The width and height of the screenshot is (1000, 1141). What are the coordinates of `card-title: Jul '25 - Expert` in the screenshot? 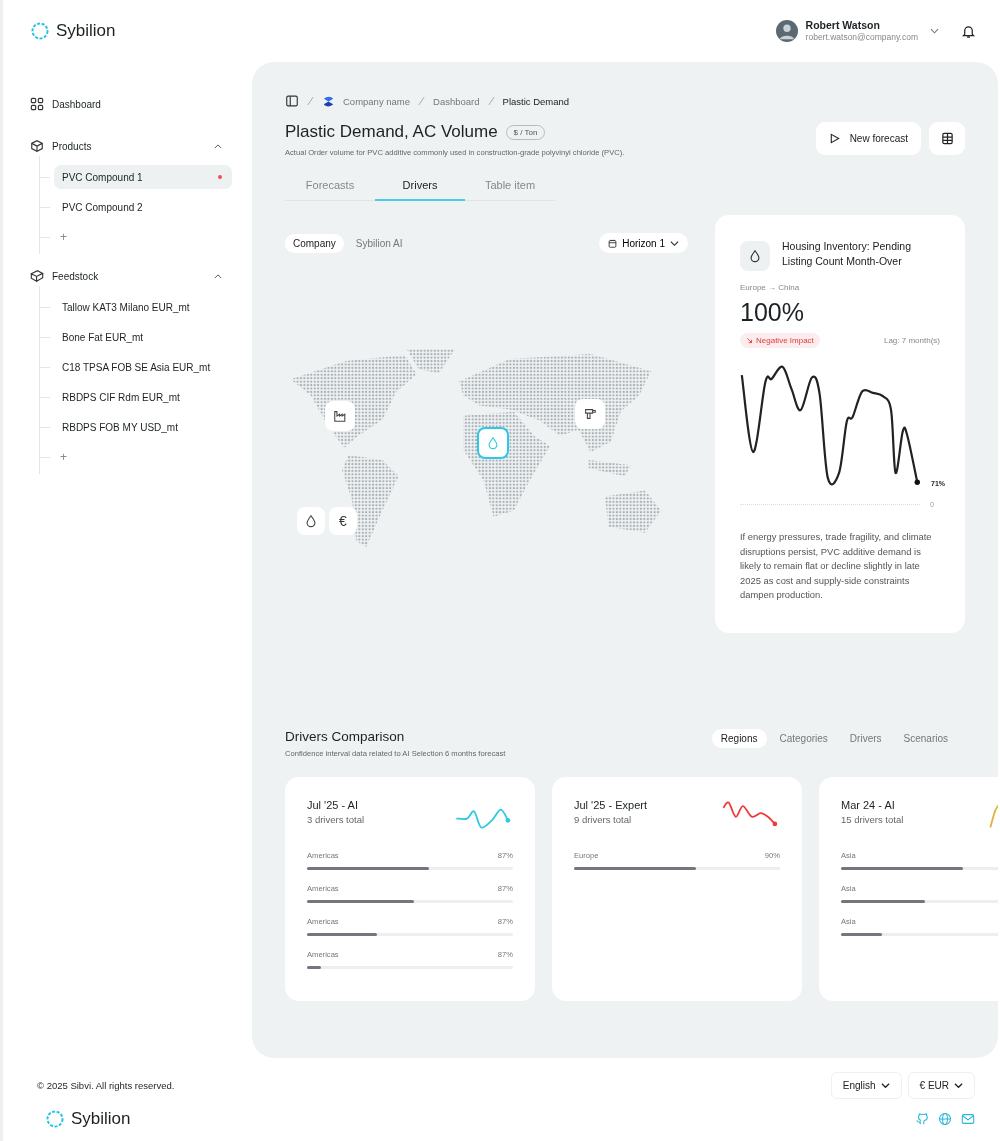 It's located at (611, 805).